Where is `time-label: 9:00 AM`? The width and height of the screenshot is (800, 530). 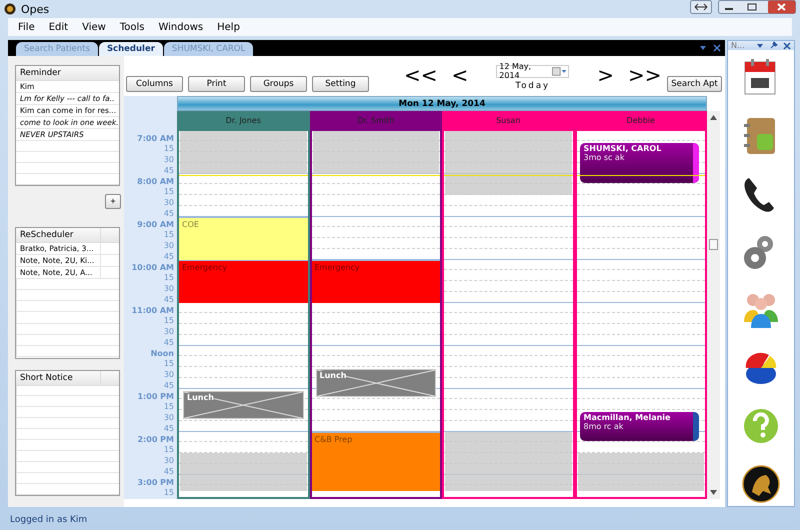
time-label: 9:00 AM is located at coordinates (155, 225).